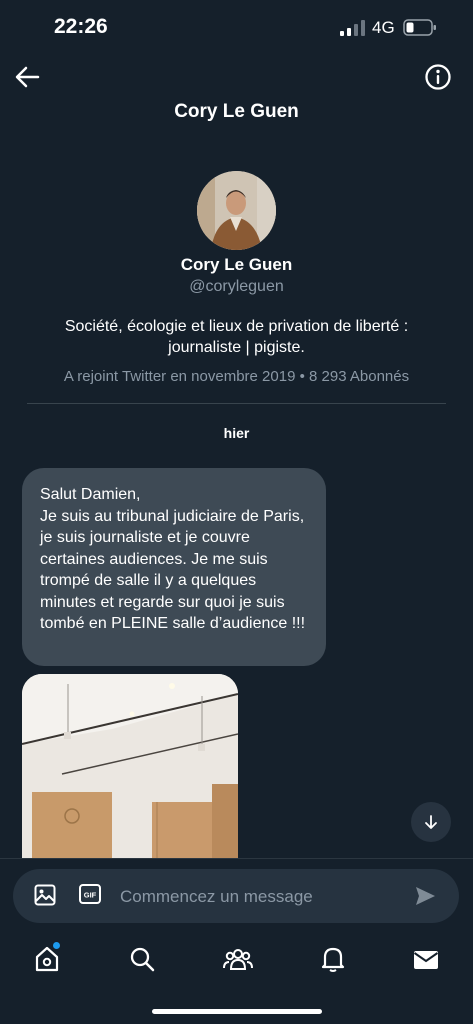  I want to click on profile-name: Cory Le Guen, so click(236, 264).